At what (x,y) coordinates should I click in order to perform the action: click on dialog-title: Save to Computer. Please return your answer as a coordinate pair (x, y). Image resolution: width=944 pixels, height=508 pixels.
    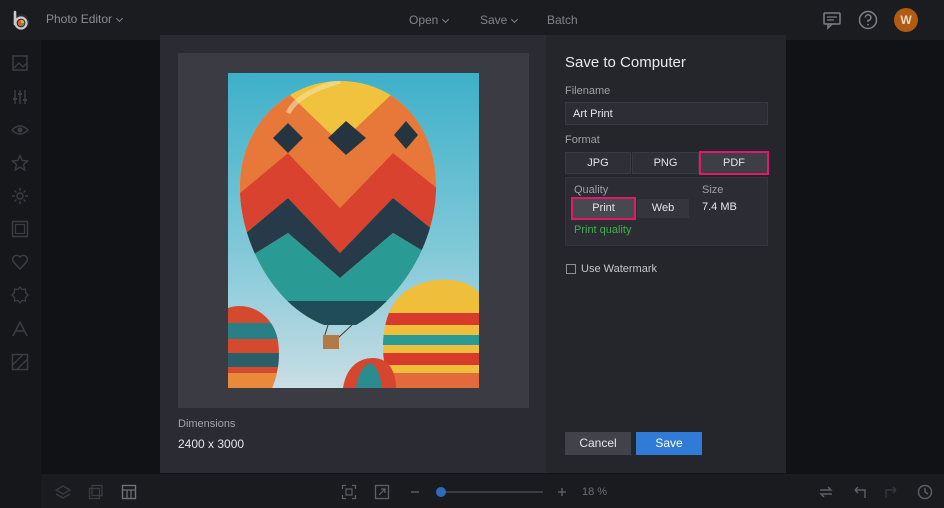
    Looking at the image, I should click on (625, 62).